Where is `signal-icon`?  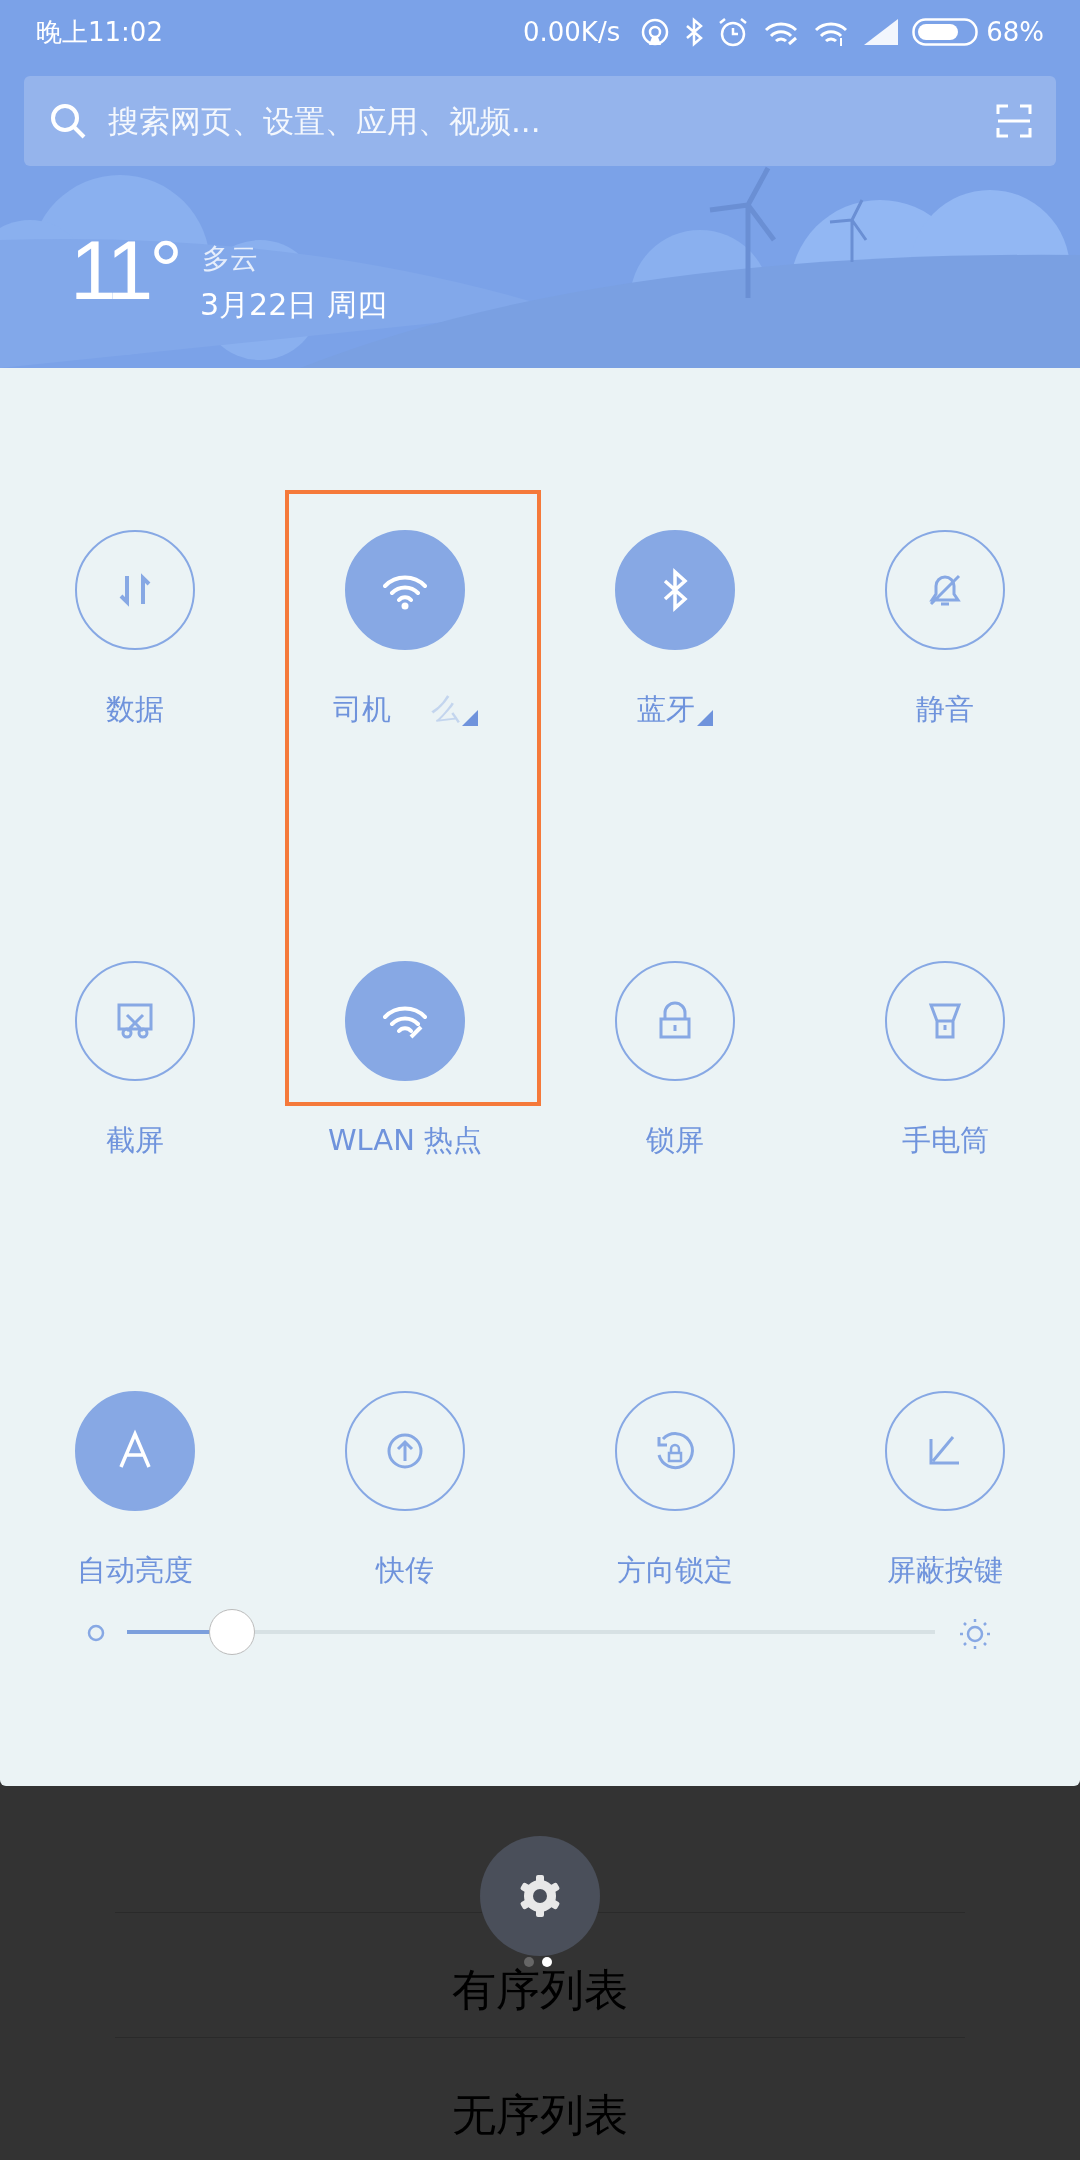
signal-icon is located at coordinates (881, 32).